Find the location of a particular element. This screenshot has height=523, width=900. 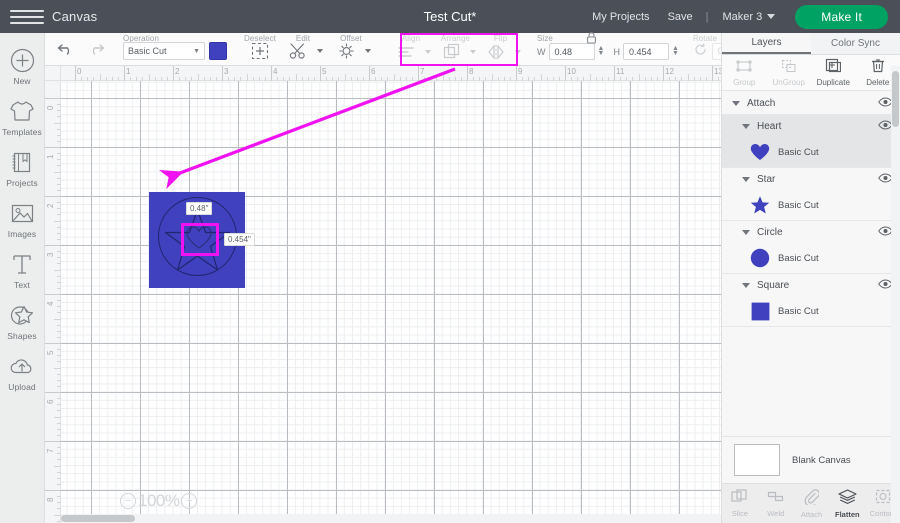

deselect-button is located at coordinates (260, 51).